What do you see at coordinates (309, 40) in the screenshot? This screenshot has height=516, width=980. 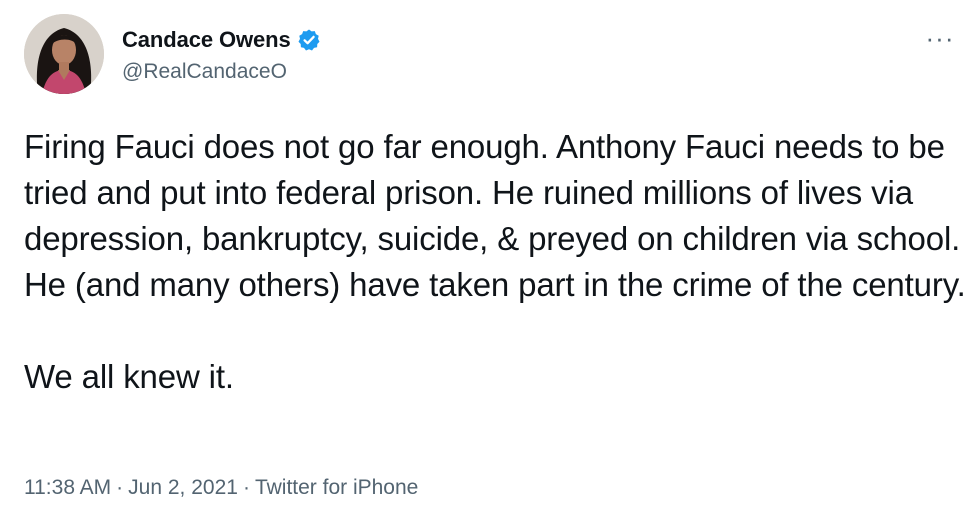 I see `verified-badge-icon` at bounding box center [309, 40].